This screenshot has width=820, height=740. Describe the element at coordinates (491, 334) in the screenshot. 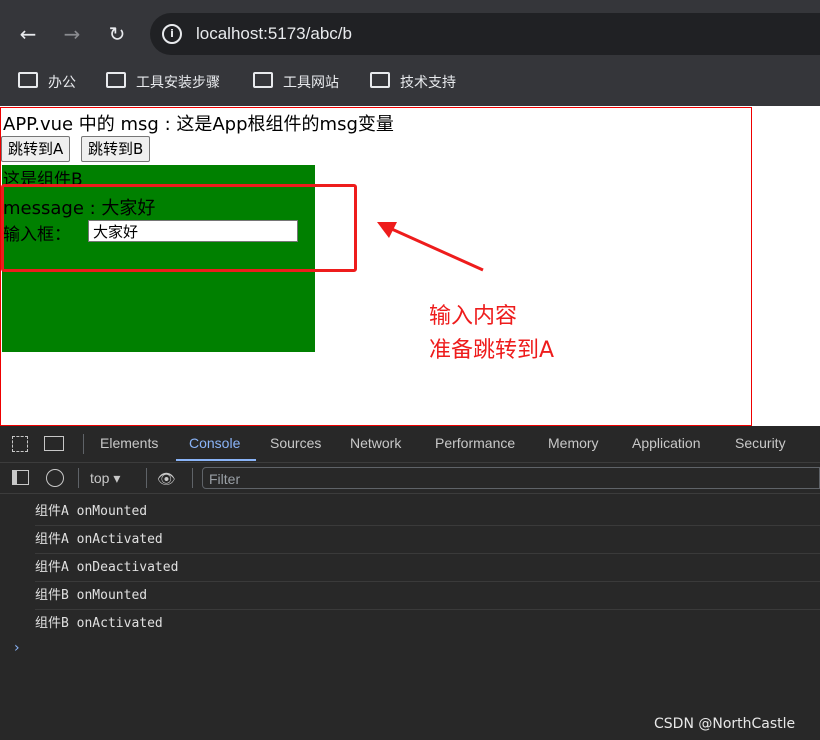

I see `annotation-text: 输入内容 准备跳转到A` at that location.